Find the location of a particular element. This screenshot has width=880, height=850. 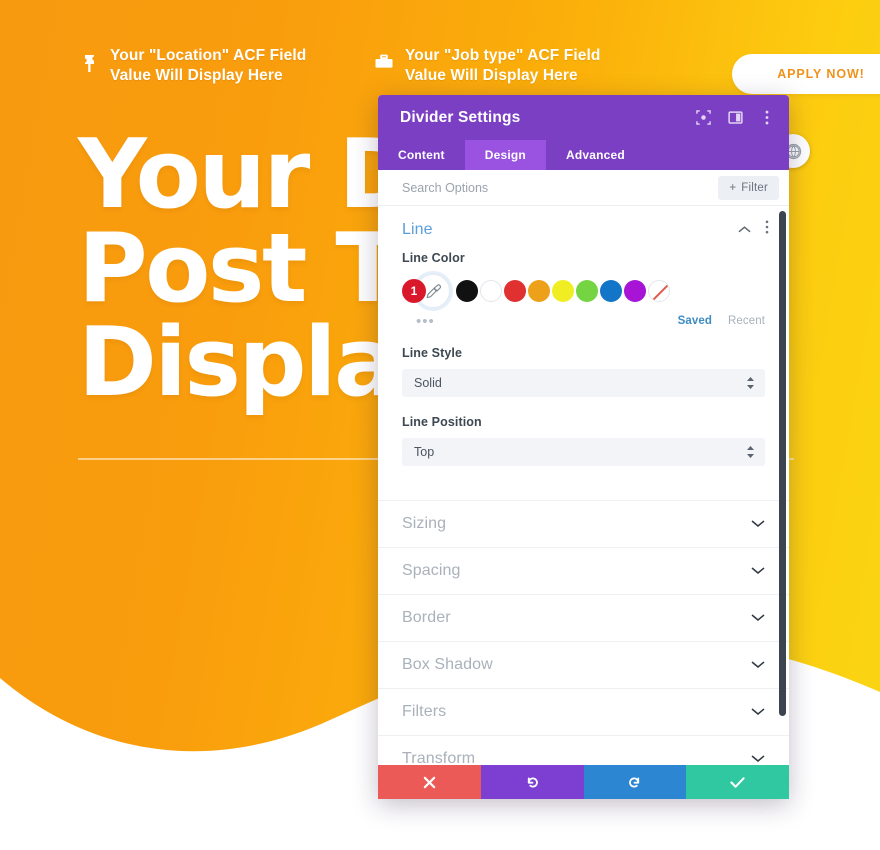

tab-advanced: Advanced is located at coordinates (595, 155).